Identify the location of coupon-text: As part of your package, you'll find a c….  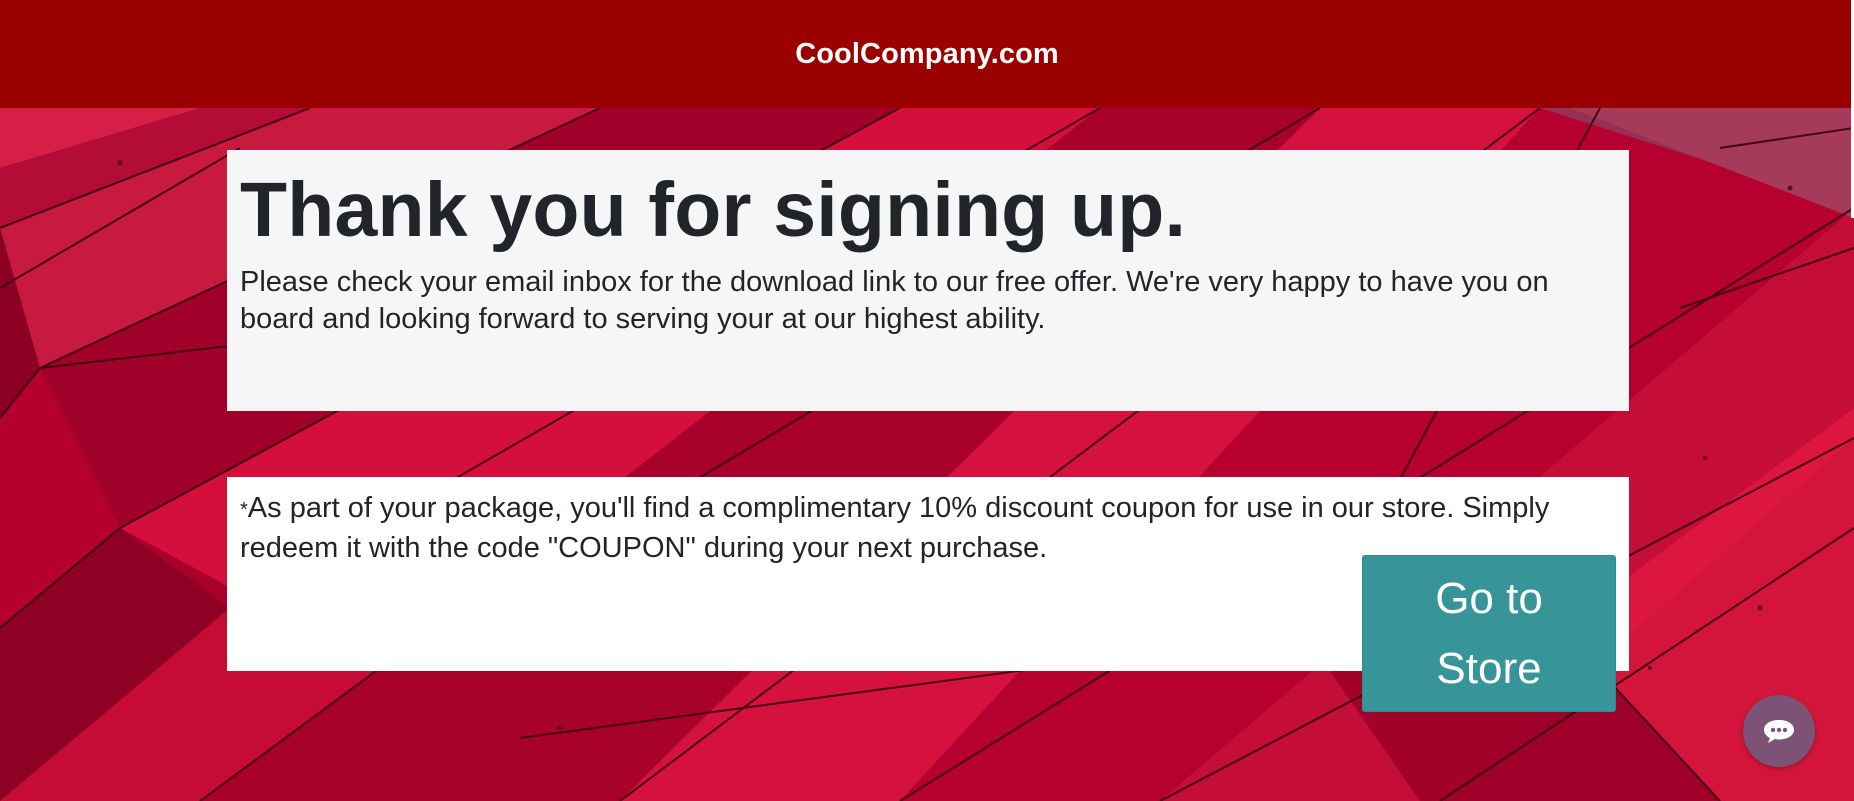
(895, 528).